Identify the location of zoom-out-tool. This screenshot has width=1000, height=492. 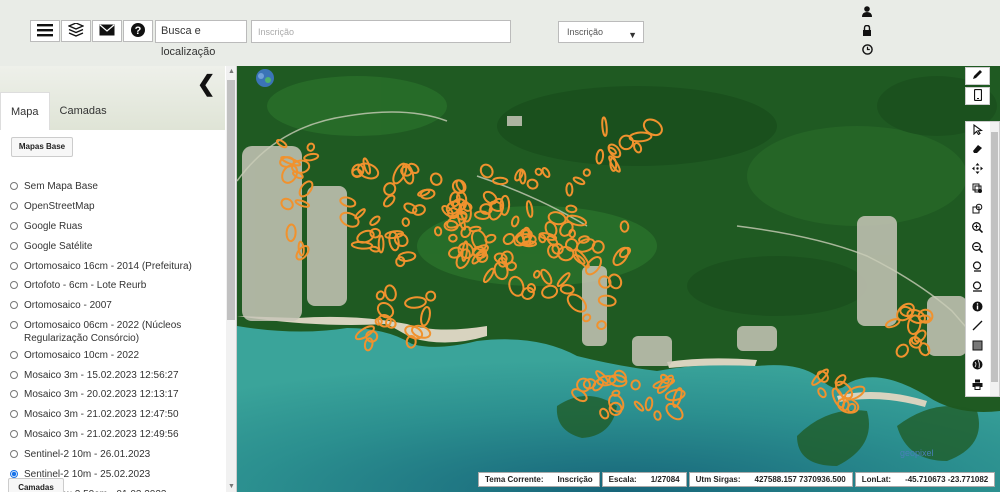
(977, 249).